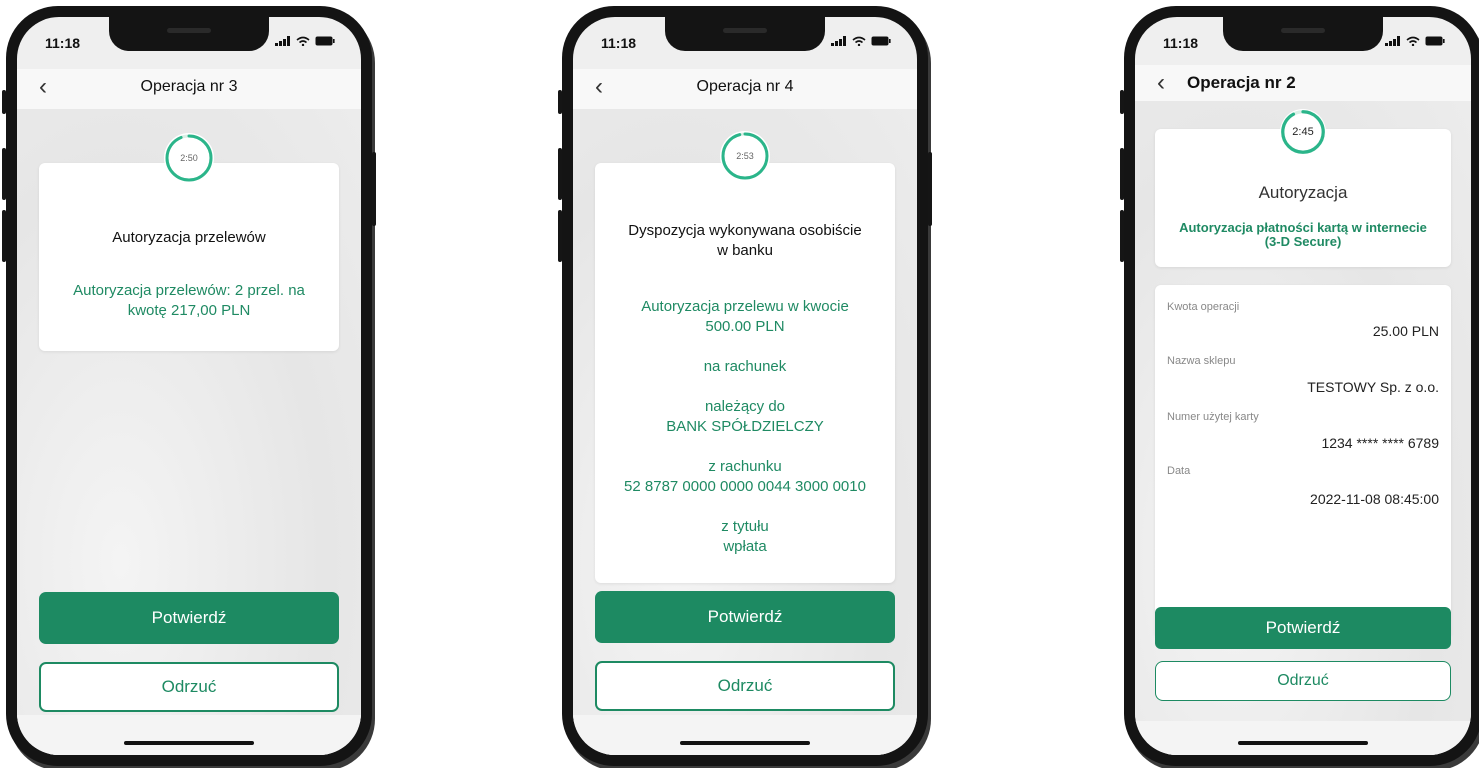  I want to click on app-bar: ‹ Operacja nr 2, so click(1303, 83).